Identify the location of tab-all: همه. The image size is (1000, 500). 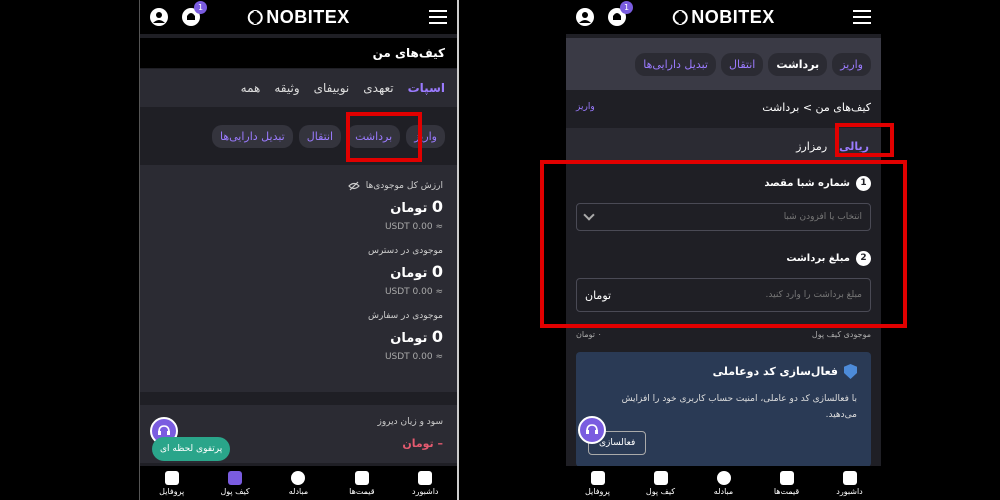
(251, 88).